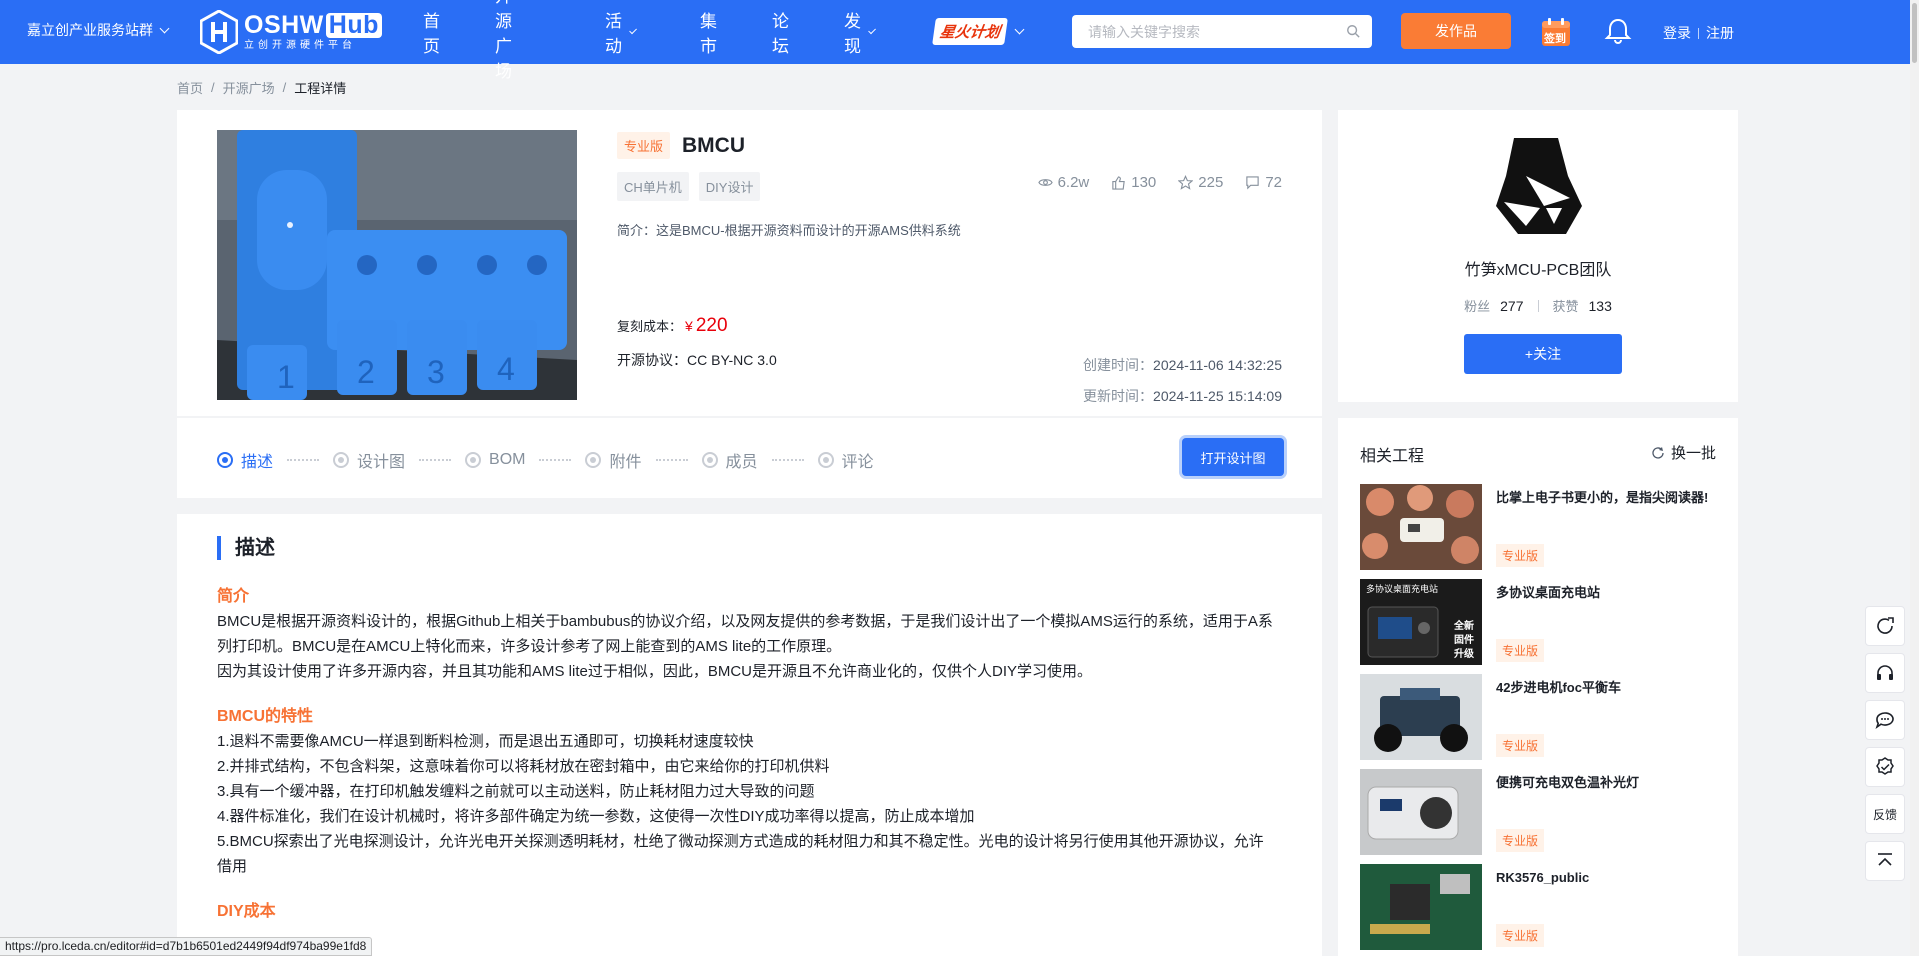  I want to click on step-description: 描述, so click(245, 460).